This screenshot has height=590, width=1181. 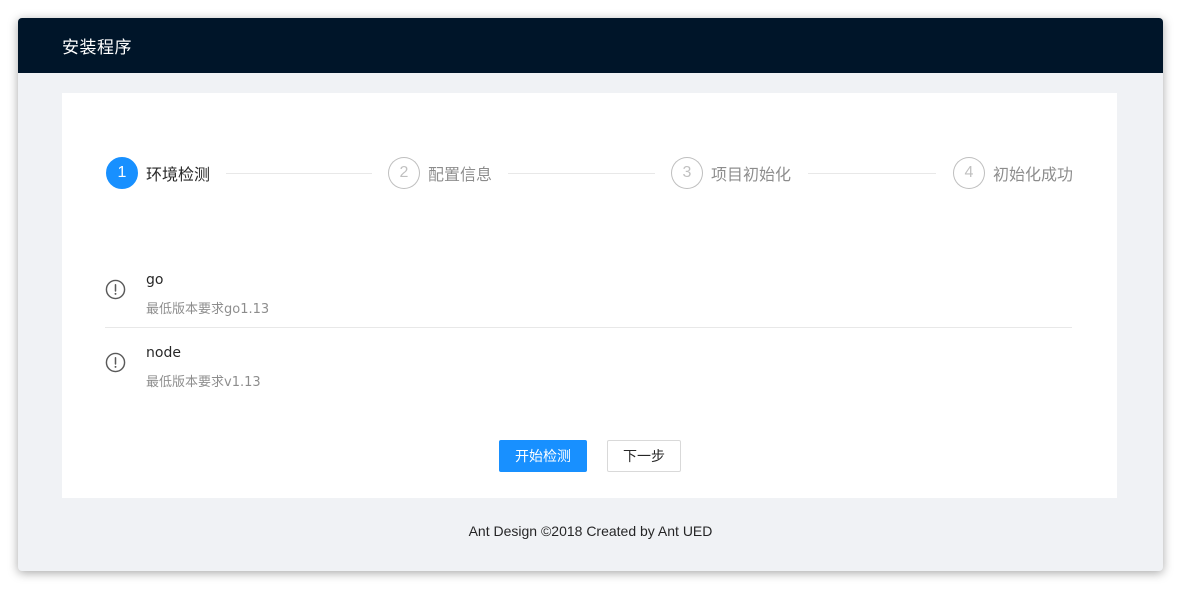 I want to click on app-title: 安装程序, so click(x=97, y=48).